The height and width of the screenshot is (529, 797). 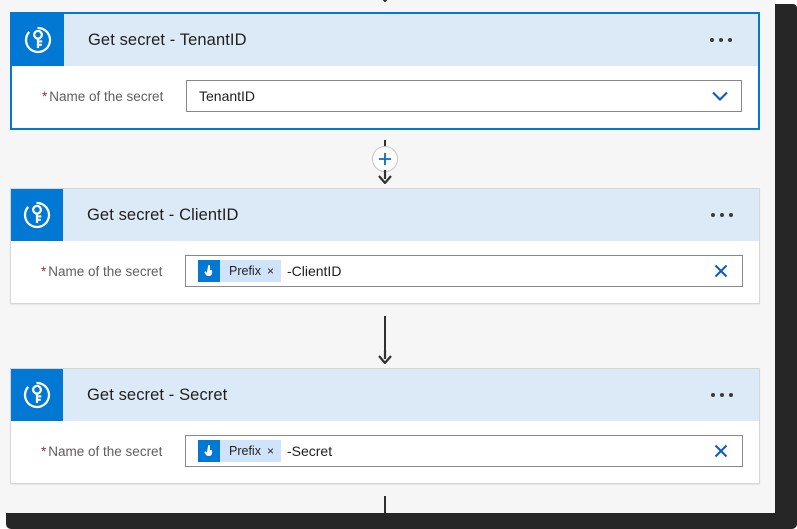 I want to click on chevron-down-icon, so click(x=720, y=96).